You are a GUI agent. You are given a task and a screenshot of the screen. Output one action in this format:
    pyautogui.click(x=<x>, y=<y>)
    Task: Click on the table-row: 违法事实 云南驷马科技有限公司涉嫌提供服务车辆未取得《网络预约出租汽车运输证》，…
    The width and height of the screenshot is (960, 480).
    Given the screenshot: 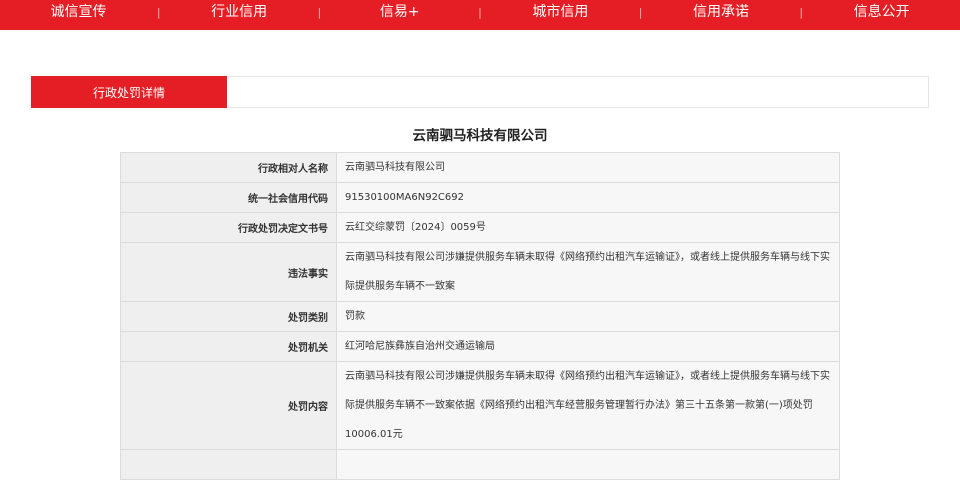 What is the action you would take?
    pyautogui.click(x=480, y=272)
    